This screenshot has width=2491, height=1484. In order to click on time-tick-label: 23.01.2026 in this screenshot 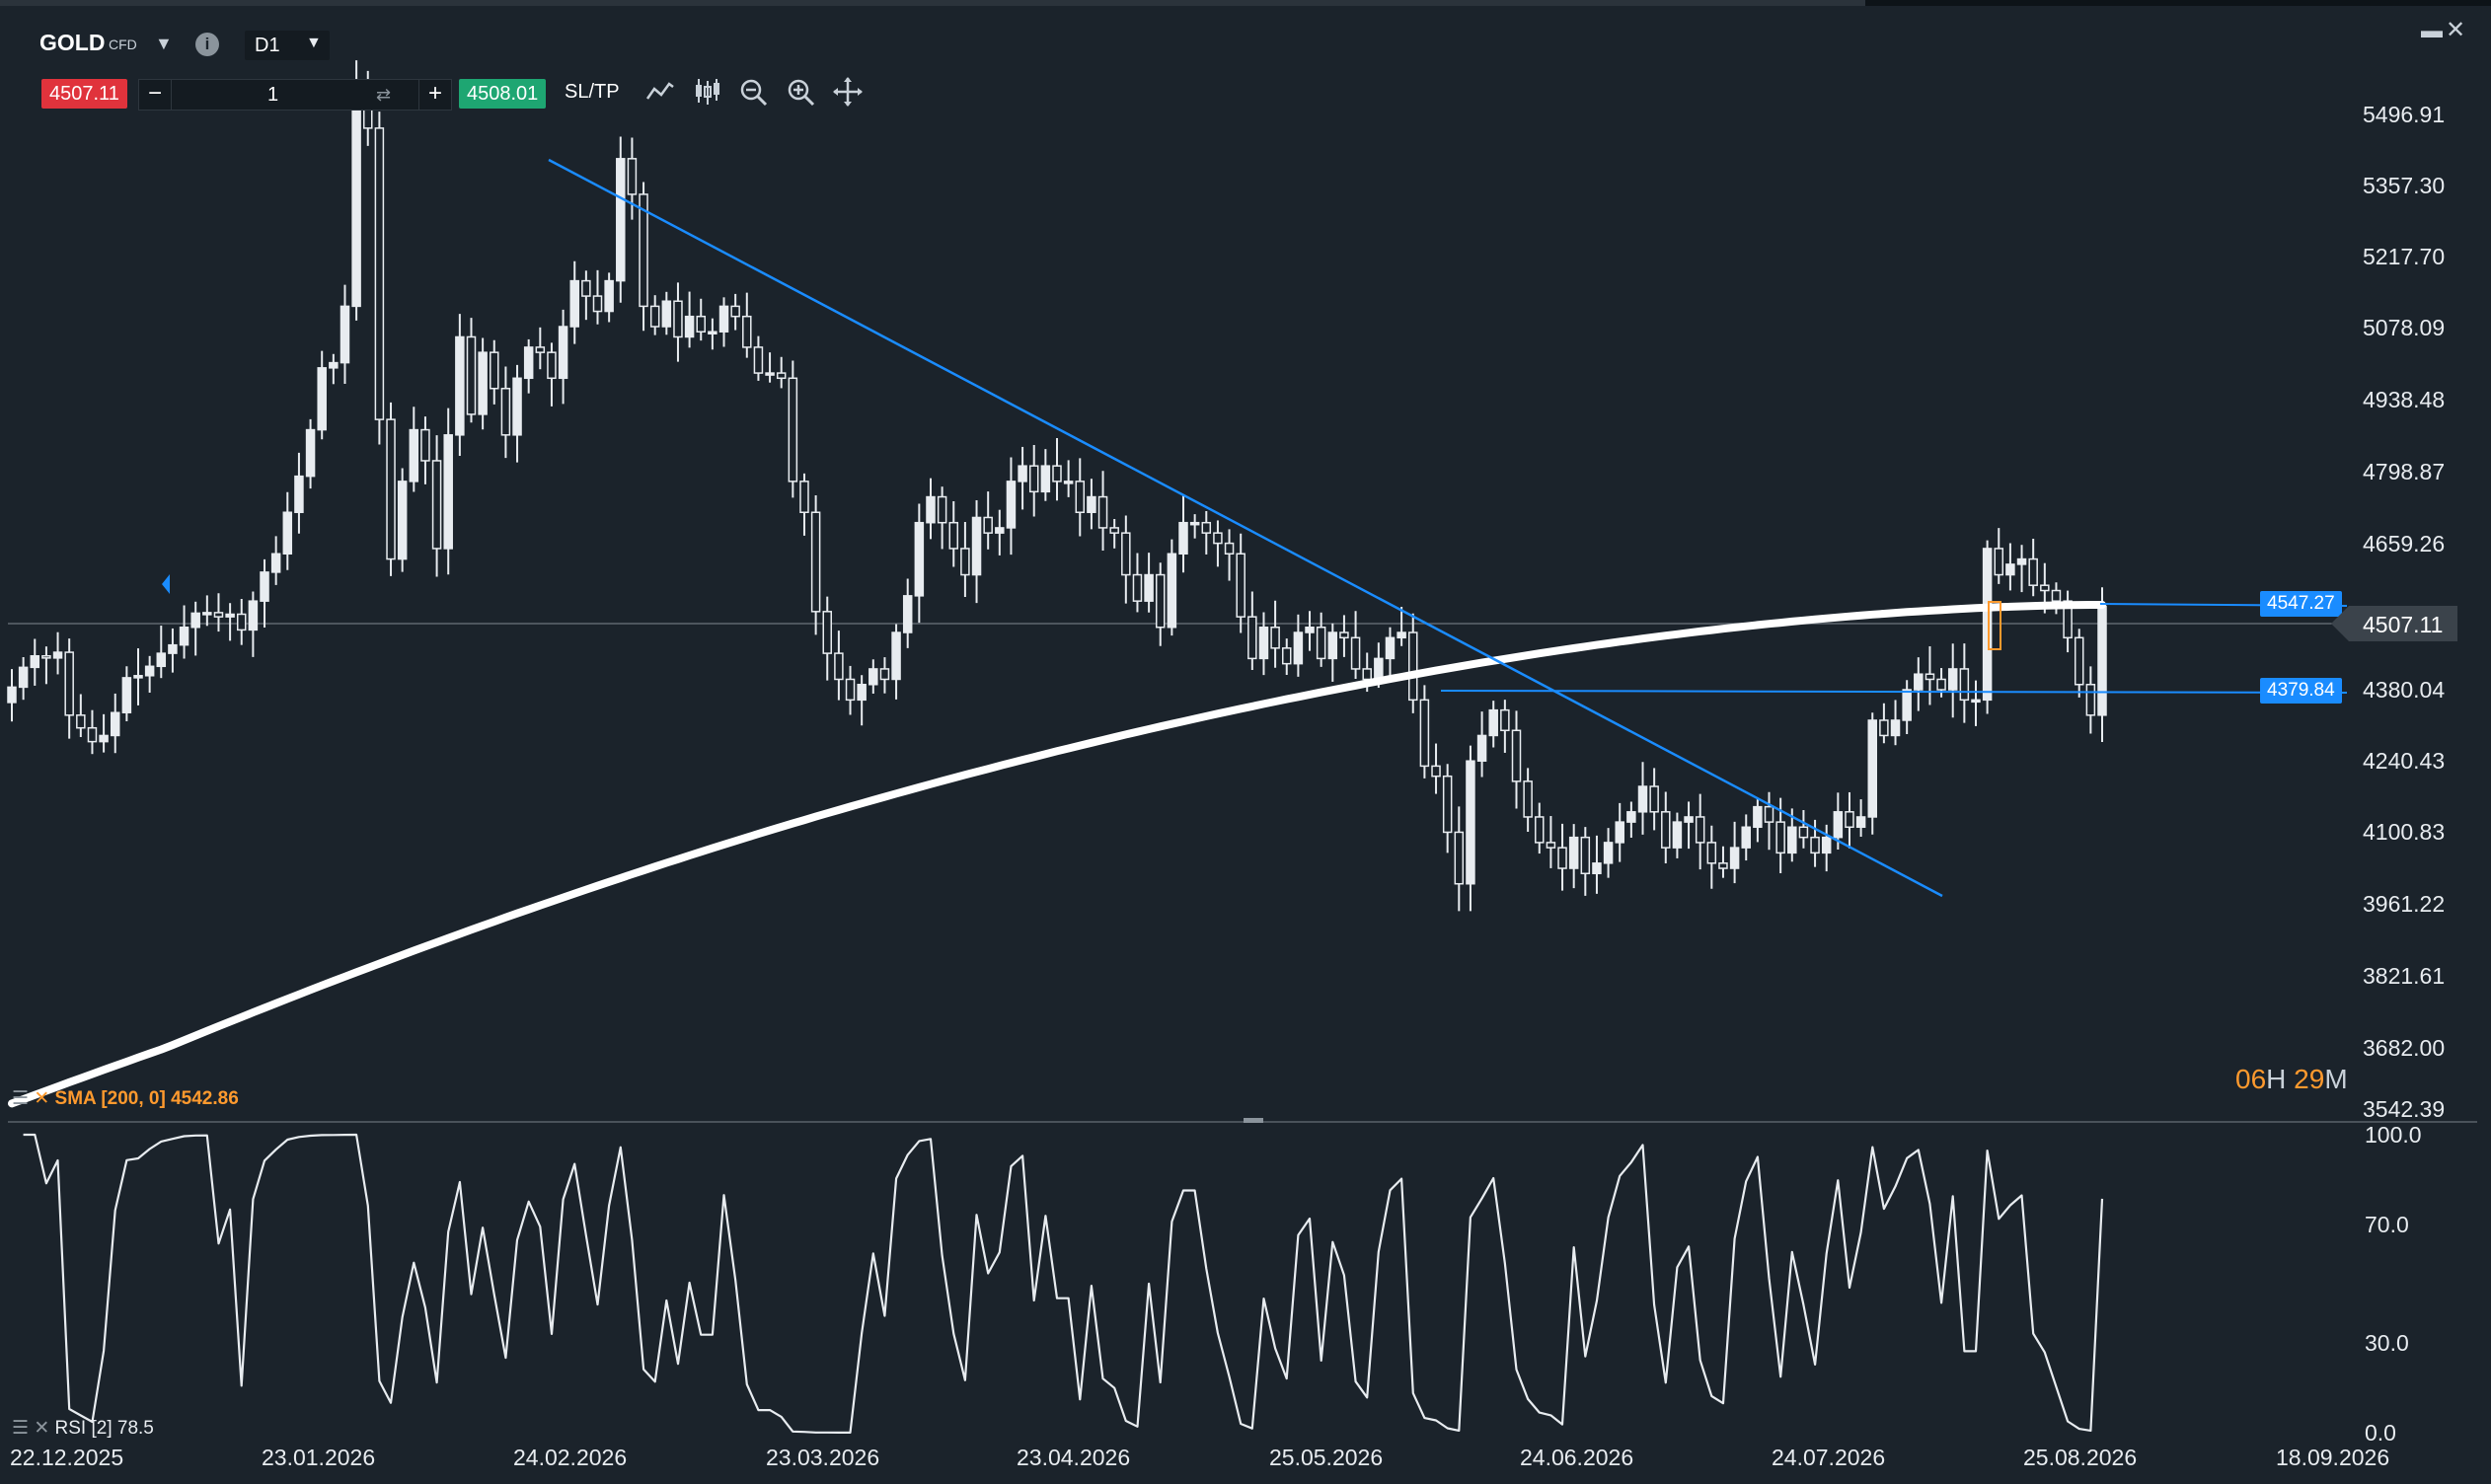, I will do `click(319, 1457)`.